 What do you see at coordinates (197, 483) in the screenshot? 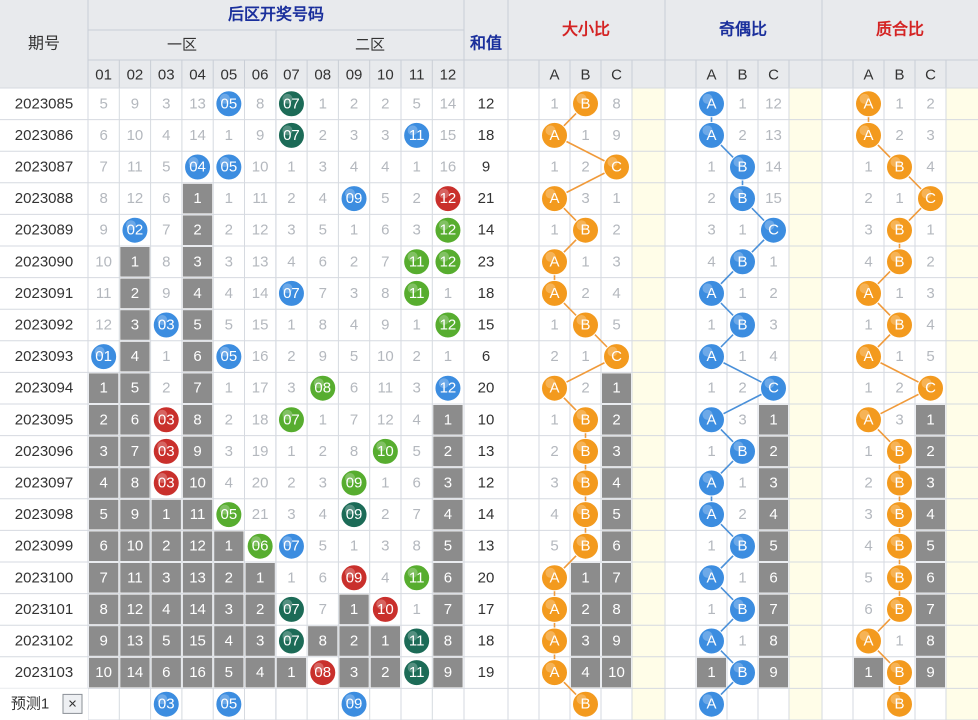
I see `miss-cell-label: 10` at bounding box center [197, 483].